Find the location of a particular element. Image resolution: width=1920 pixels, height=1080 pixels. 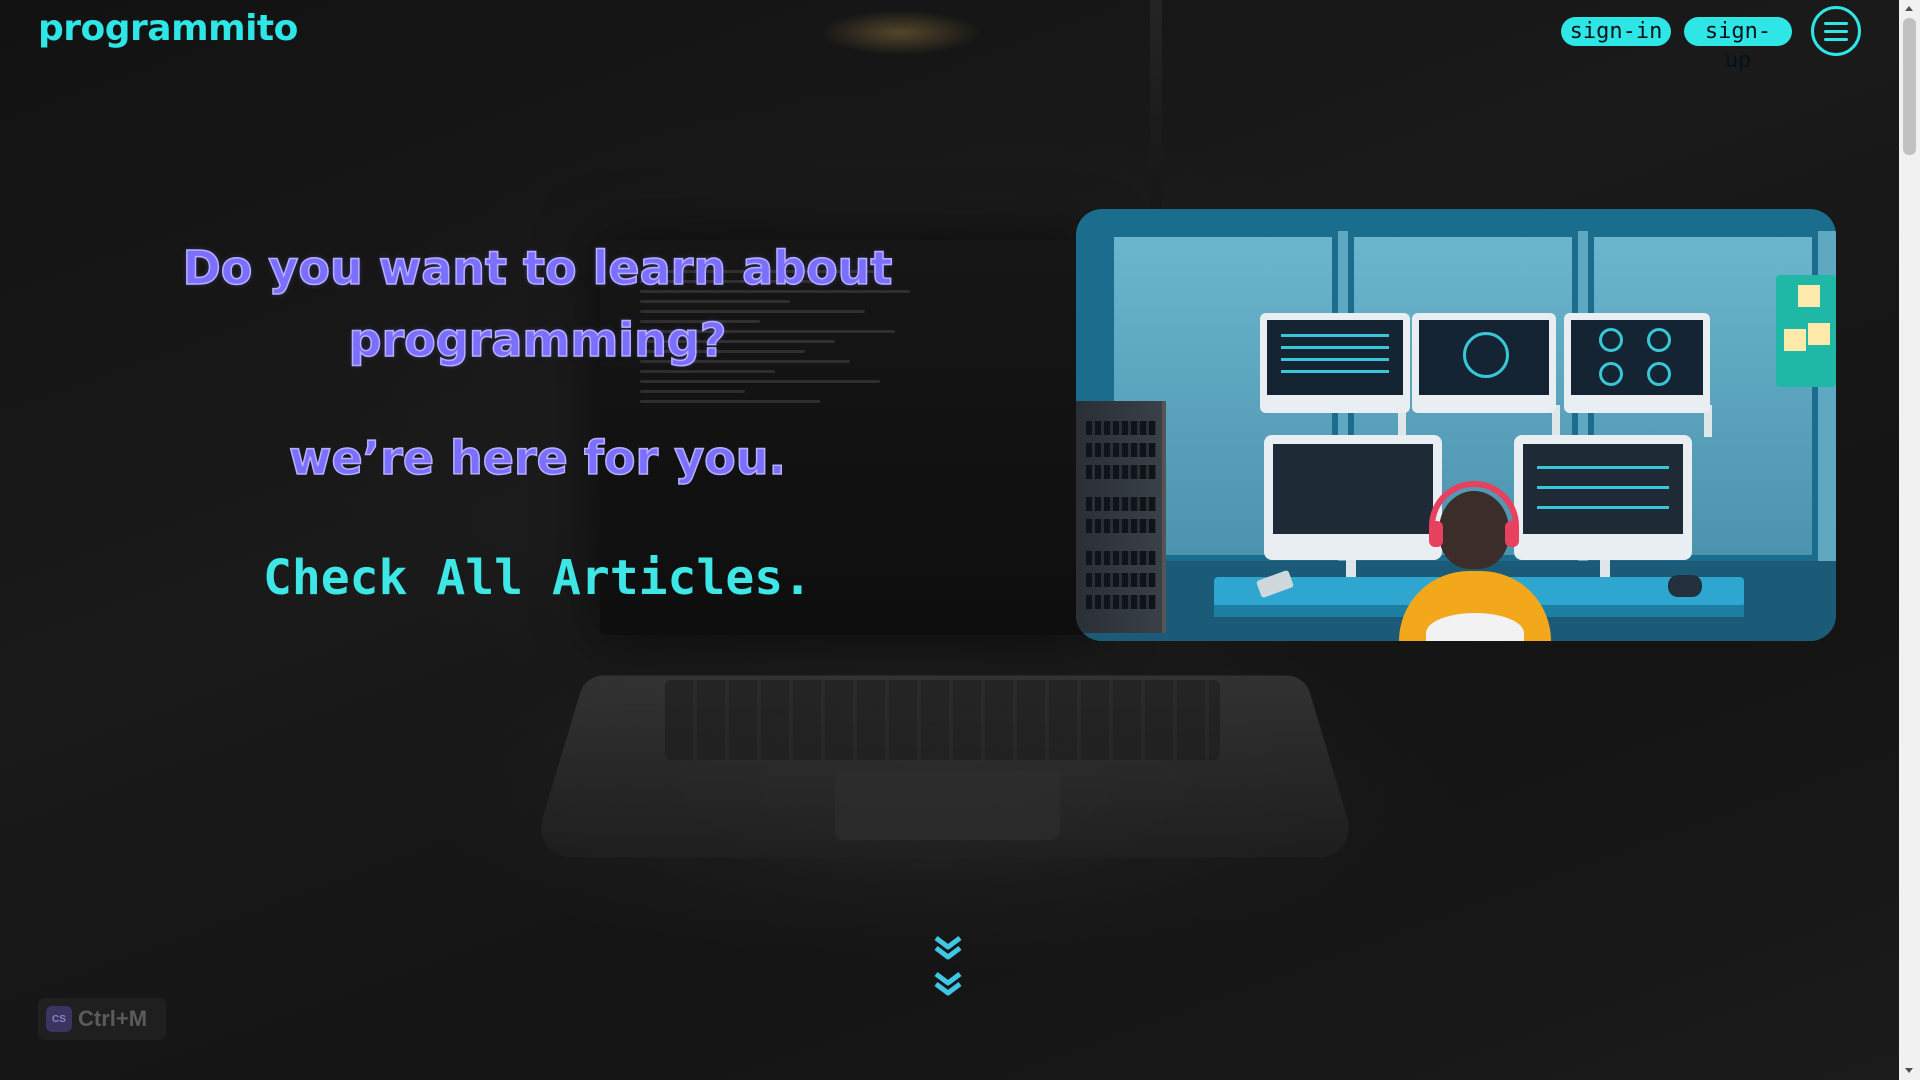

check-articles-link: Check All Articles. is located at coordinates (537, 578).